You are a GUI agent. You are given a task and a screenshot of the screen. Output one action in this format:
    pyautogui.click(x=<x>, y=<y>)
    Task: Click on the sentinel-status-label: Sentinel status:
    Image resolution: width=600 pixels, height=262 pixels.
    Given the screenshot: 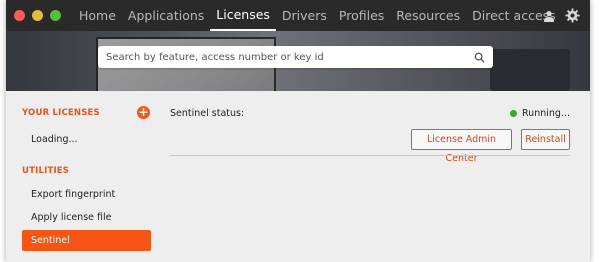 What is the action you would take?
    pyautogui.click(x=207, y=113)
    